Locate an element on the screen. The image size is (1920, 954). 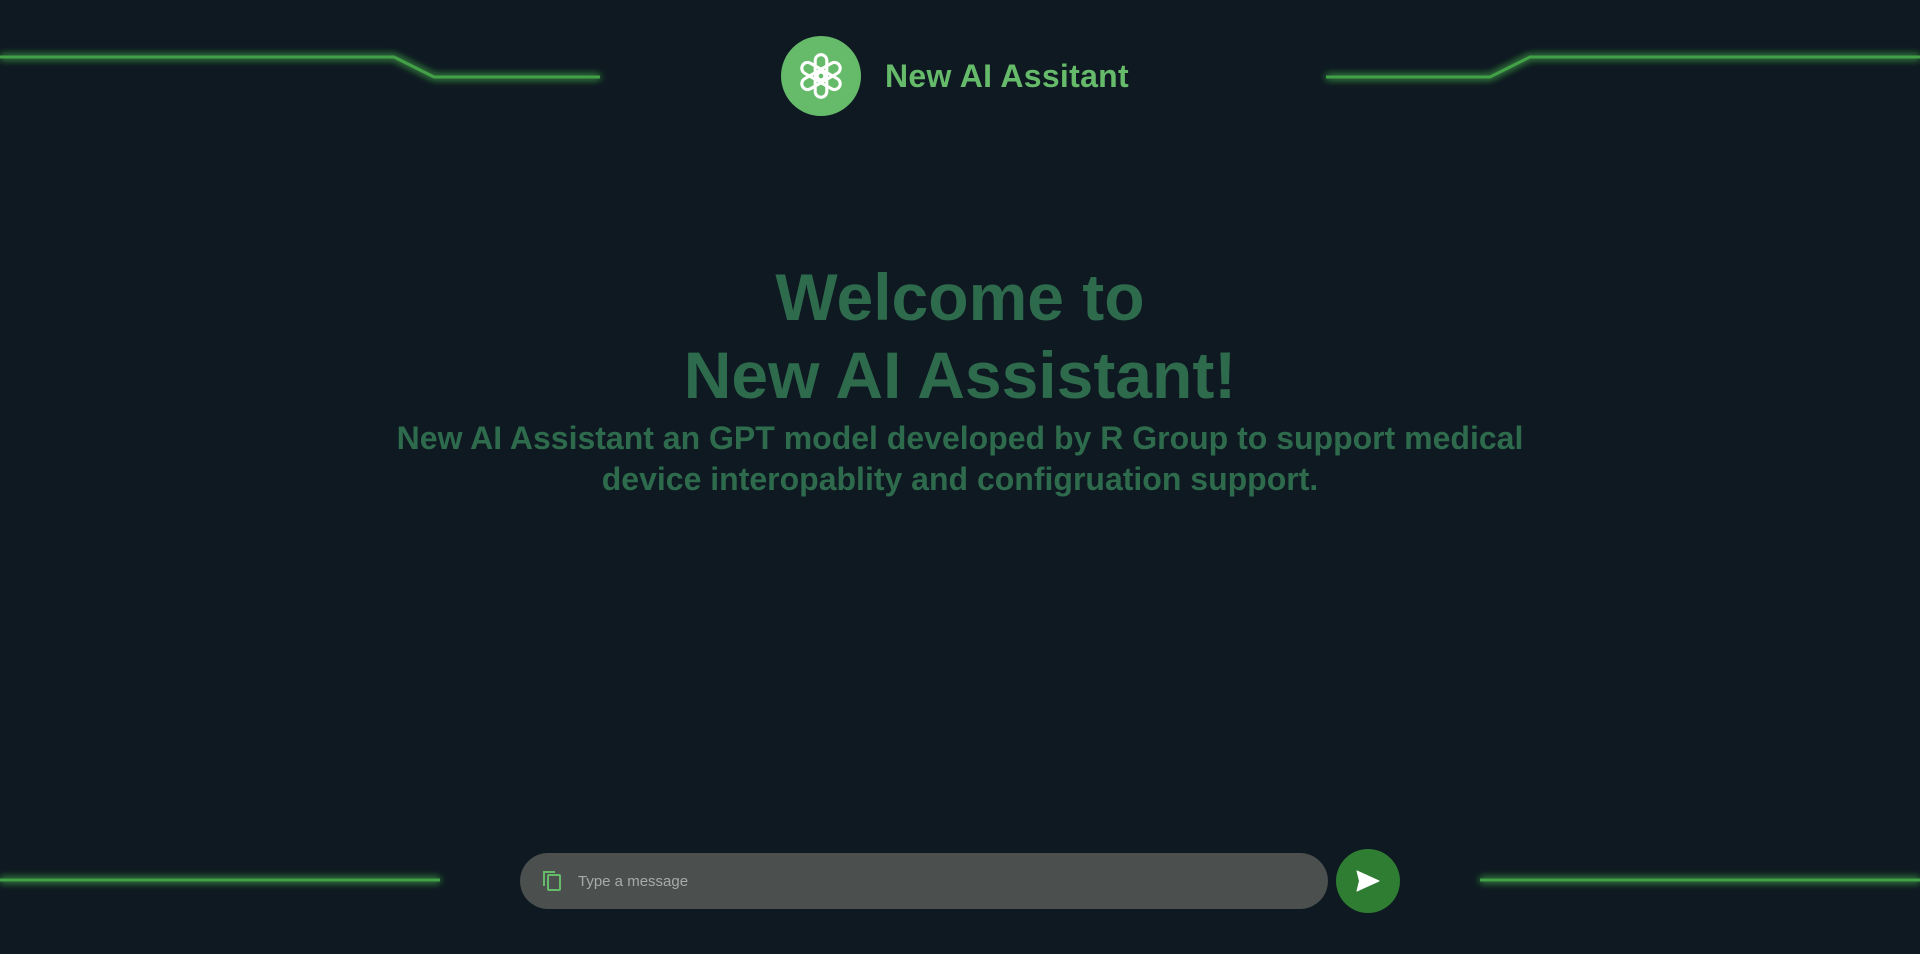
welcome-heading-line2: New AI Assistant! is located at coordinates (960, 375).